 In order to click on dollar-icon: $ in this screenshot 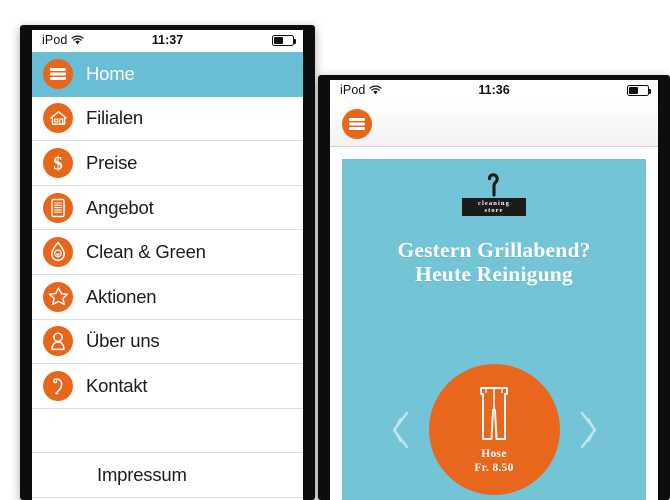, I will do `click(58, 162)`.